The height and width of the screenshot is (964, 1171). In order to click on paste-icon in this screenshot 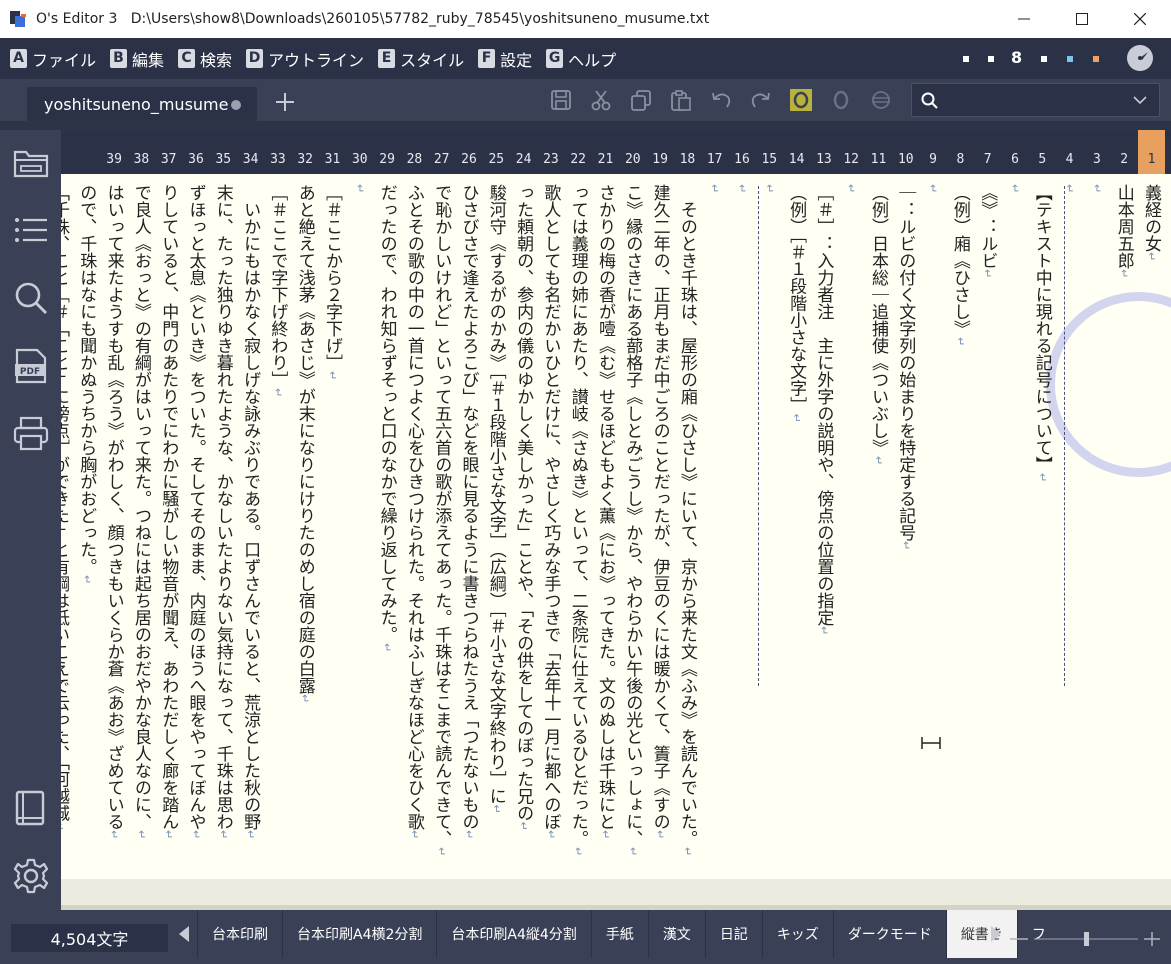, I will do `click(681, 100)`.